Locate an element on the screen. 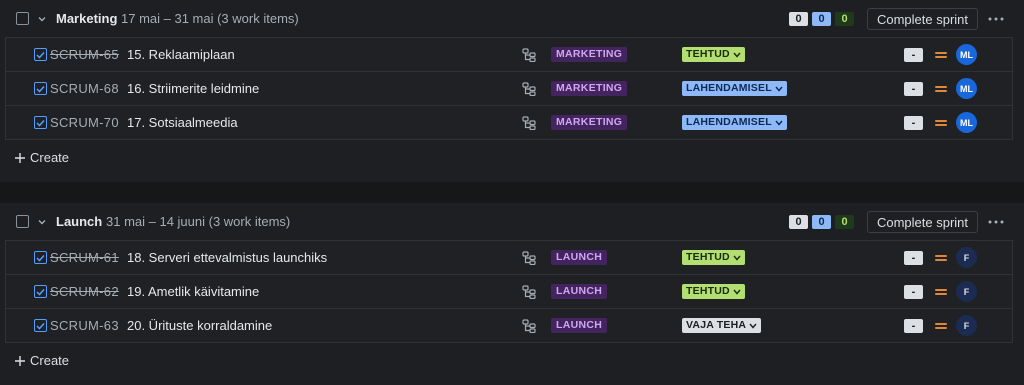  status-counts: 0 0 0 is located at coordinates (821, 18).